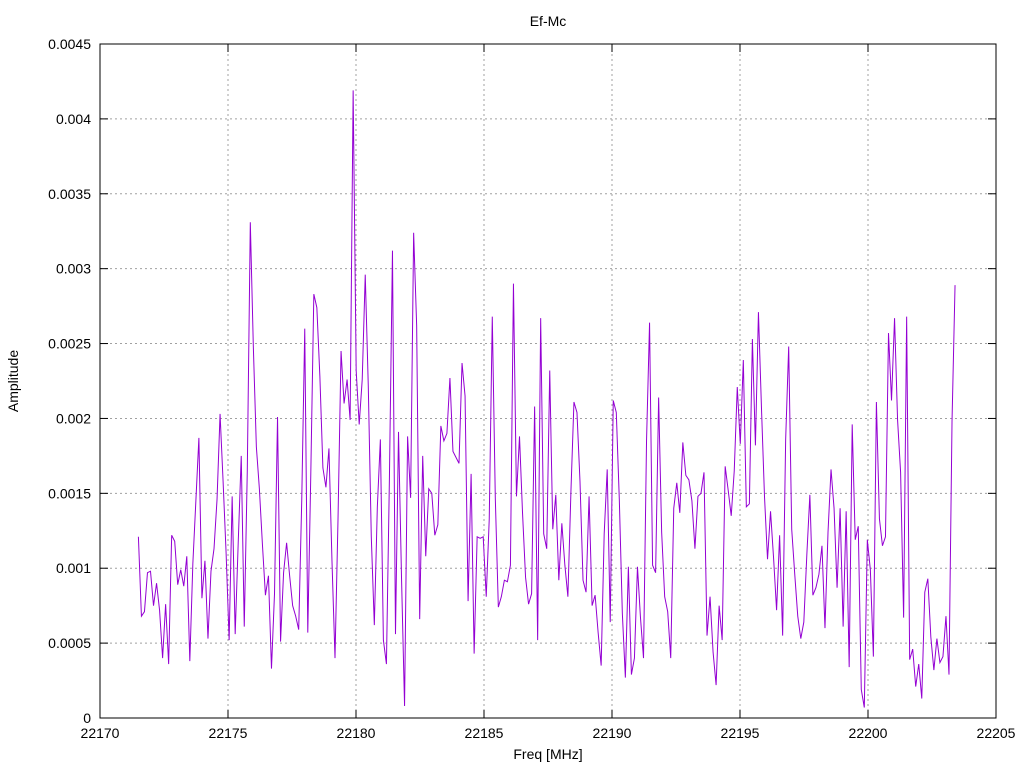 This screenshot has width=1024, height=773. I want to click on y-tick-label: 0.0025, so click(69, 344).